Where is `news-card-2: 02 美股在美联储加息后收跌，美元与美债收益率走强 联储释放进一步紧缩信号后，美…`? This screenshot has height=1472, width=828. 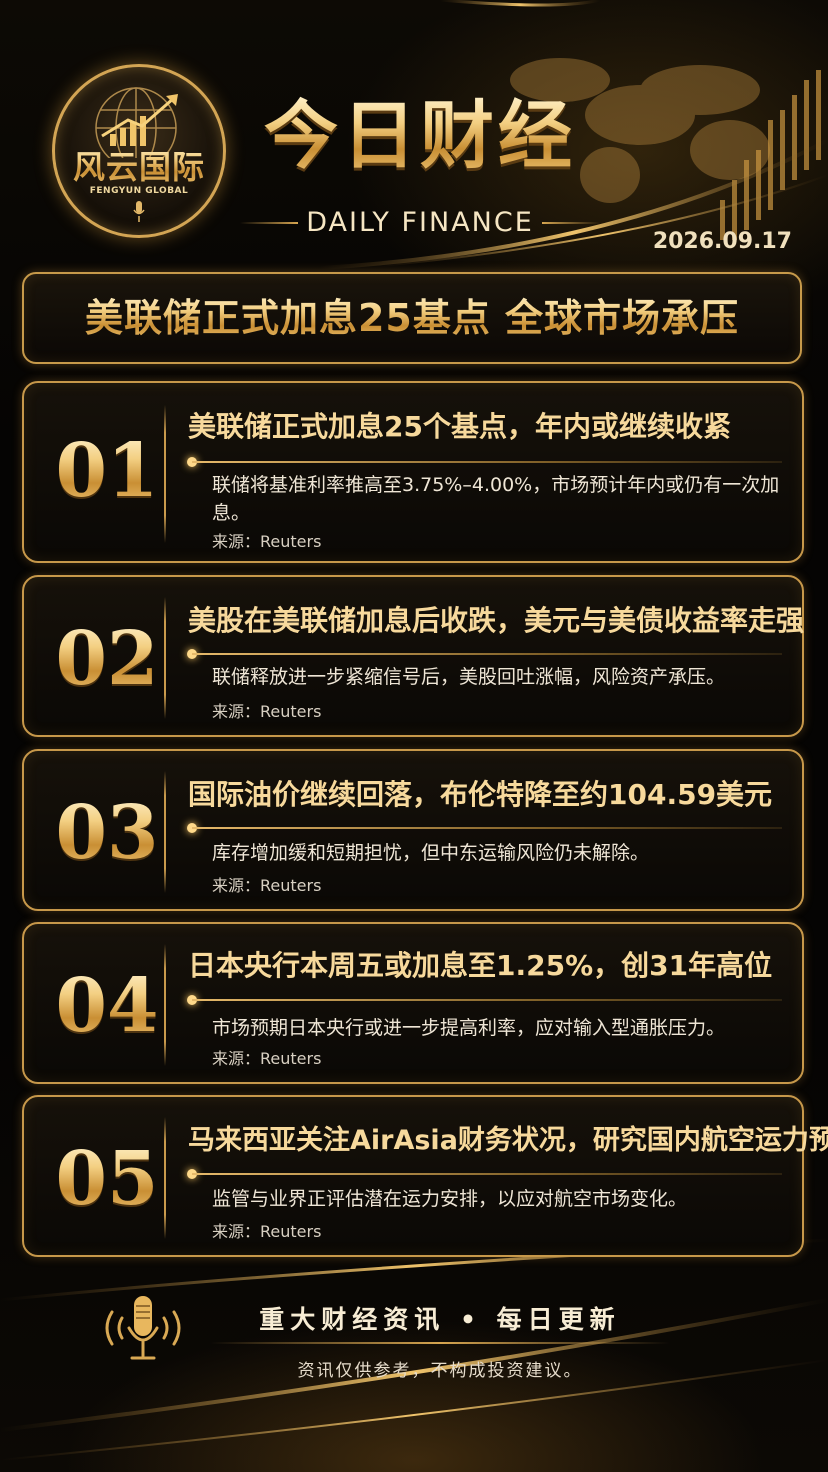 news-card-2: 02 美股在美联储加息后收跌，美元与美债收益率走强 联储释放进一步紧缩信号后，美… is located at coordinates (413, 656).